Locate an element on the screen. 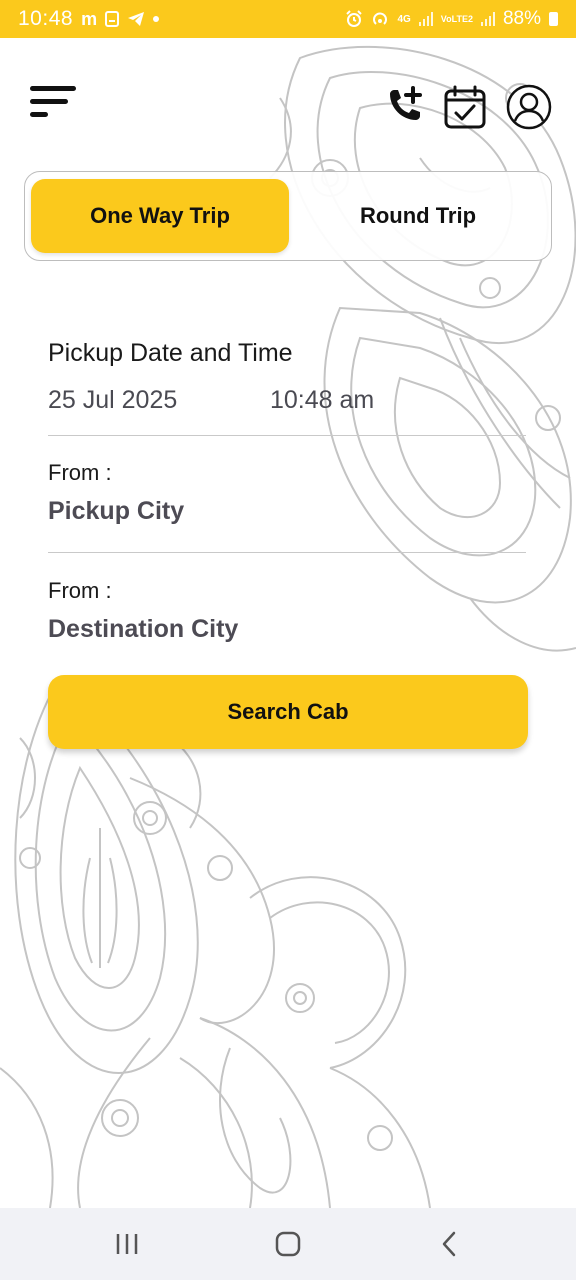 The image size is (576, 1280). app-header is located at coordinates (288, 110).